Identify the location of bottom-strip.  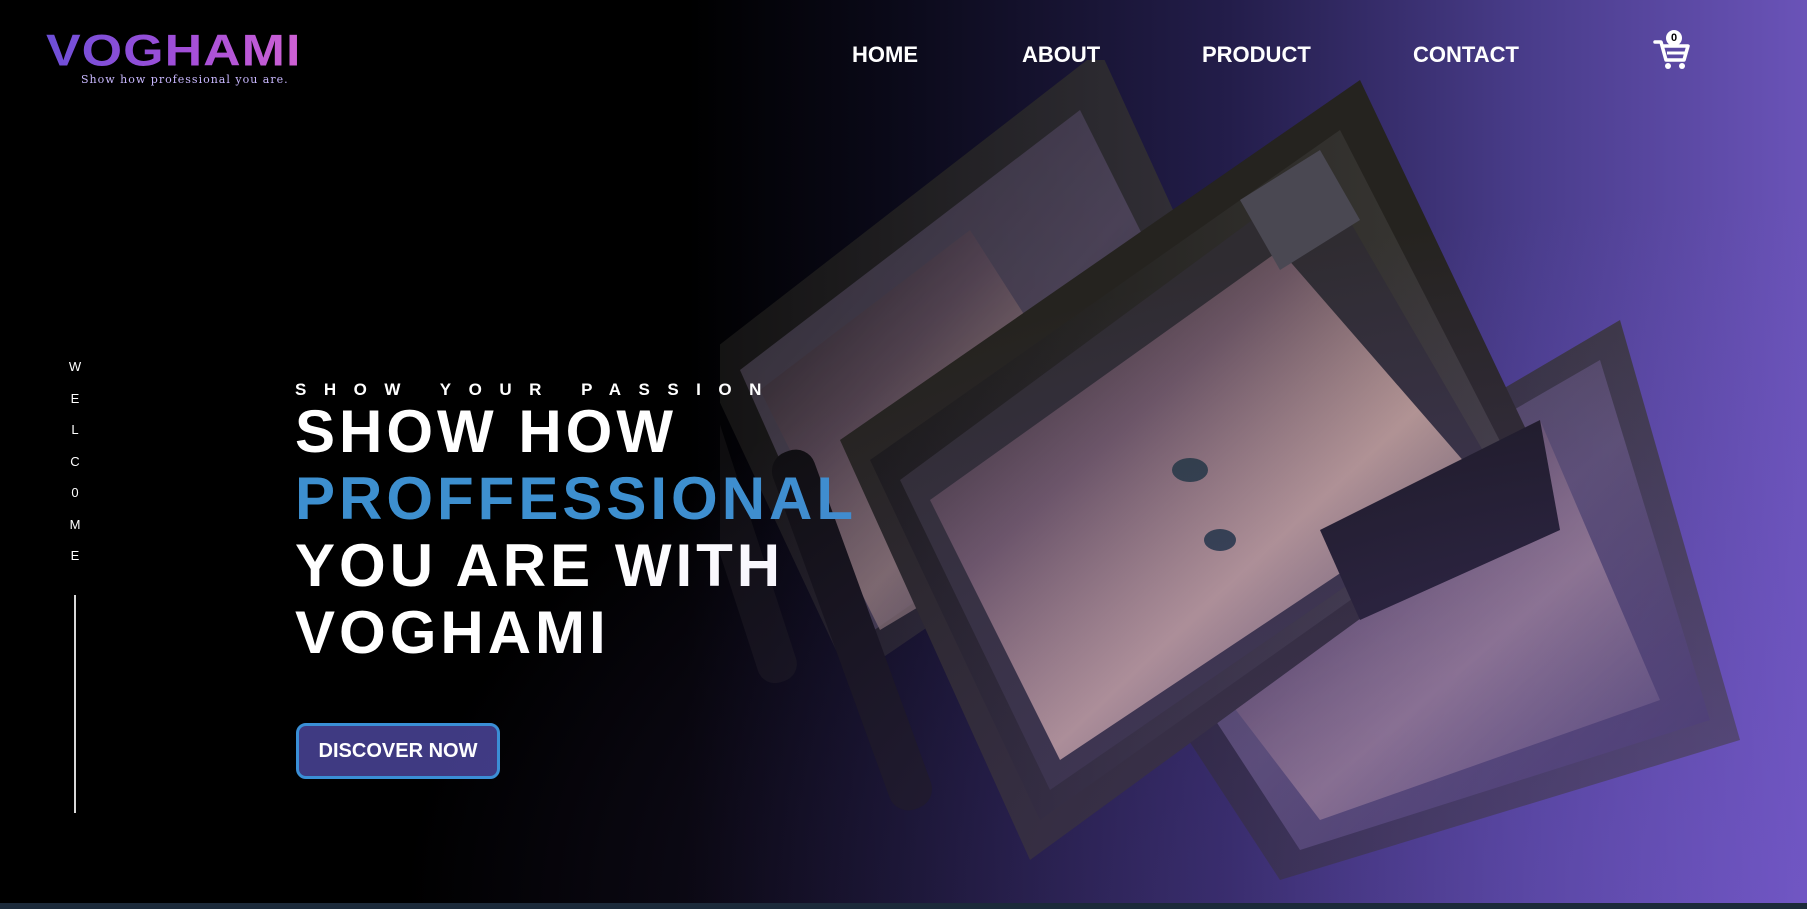
(903, 906).